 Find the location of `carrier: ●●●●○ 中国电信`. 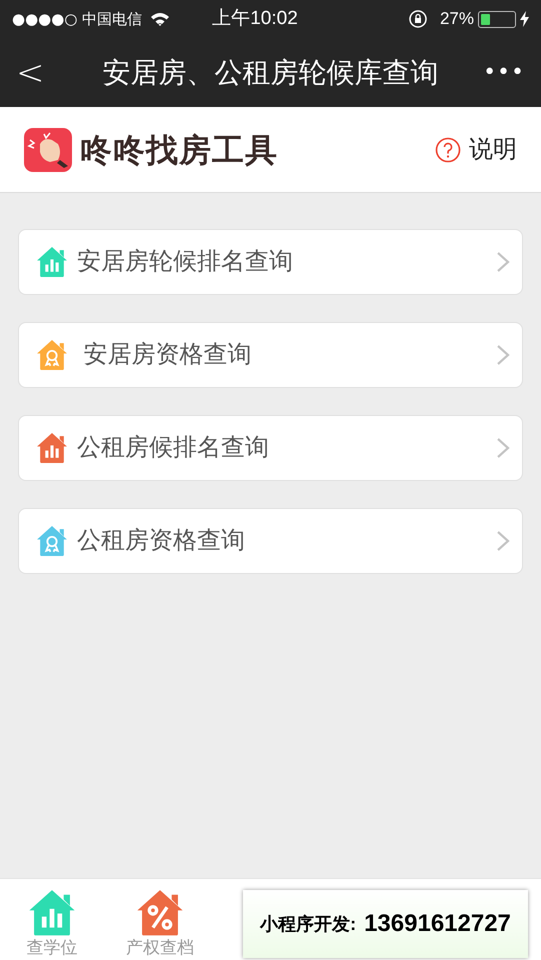

carrier: ●●●●○ 中国电信 is located at coordinates (77, 19).